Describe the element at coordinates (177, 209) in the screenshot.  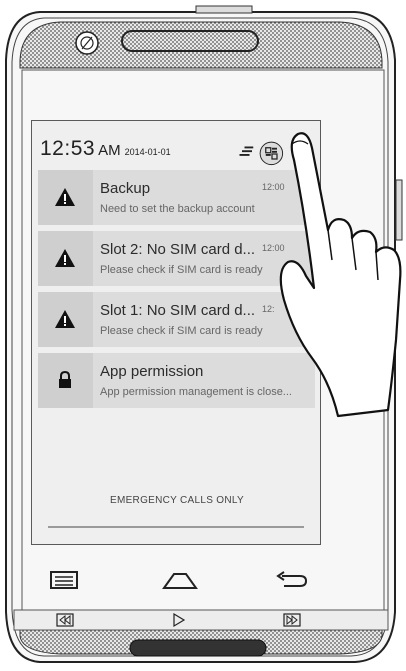
I see `notification-subtitle: Need to set the backup account` at that location.